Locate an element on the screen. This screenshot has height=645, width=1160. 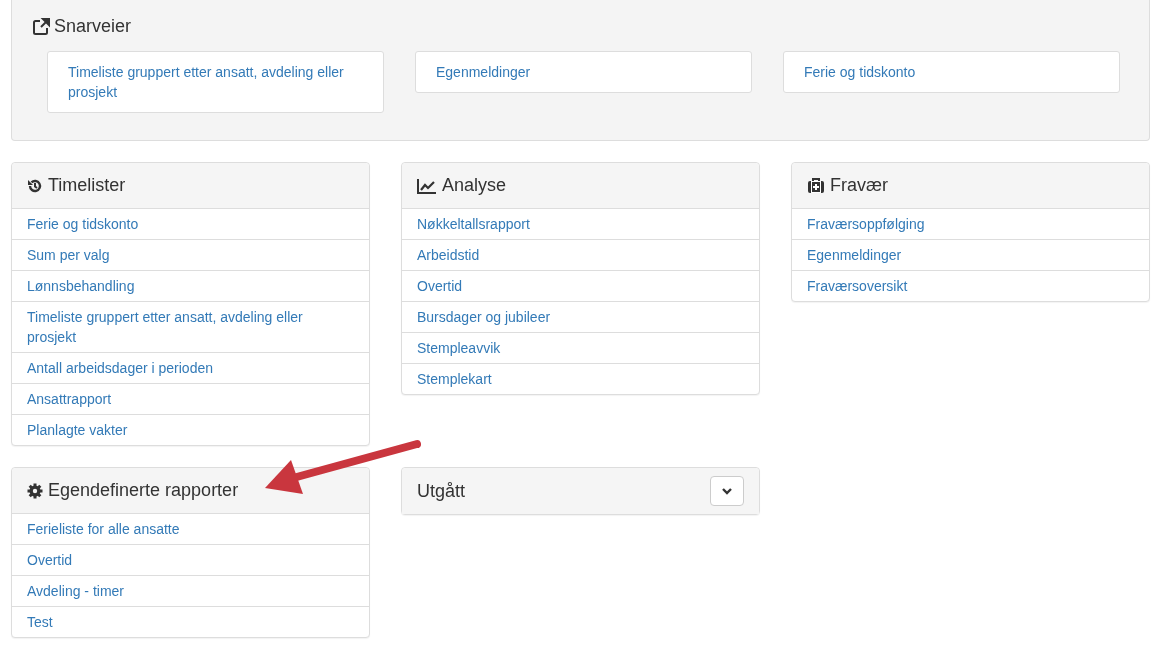
report-link: Egenmeldinger is located at coordinates (970, 254).